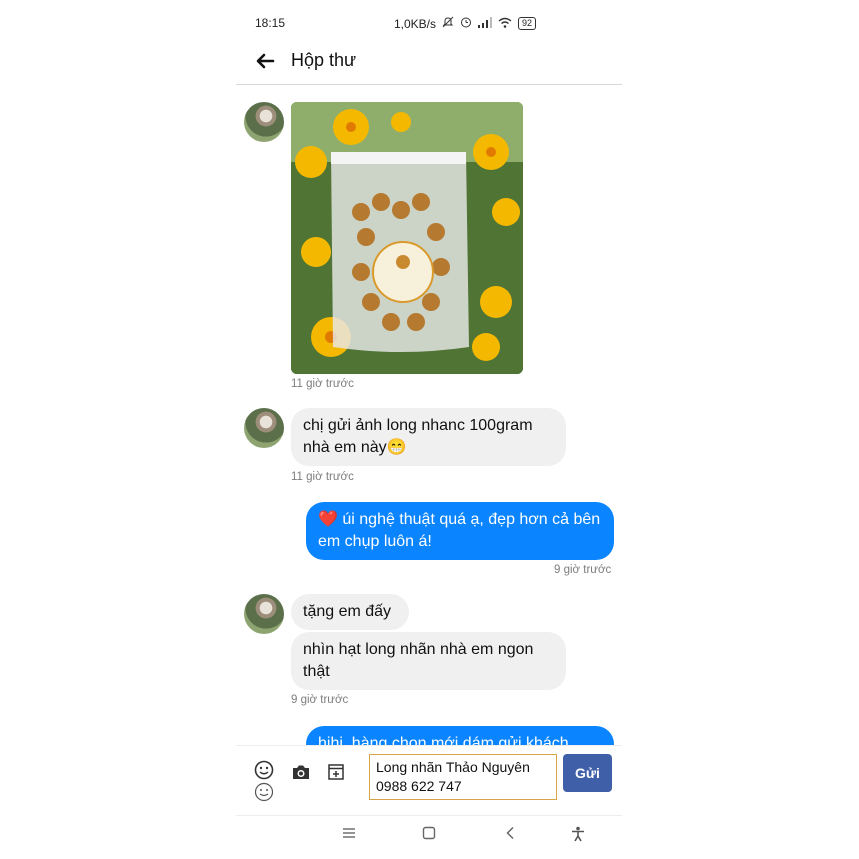  What do you see at coordinates (505, 24) in the screenshot?
I see `wifi-icon` at bounding box center [505, 24].